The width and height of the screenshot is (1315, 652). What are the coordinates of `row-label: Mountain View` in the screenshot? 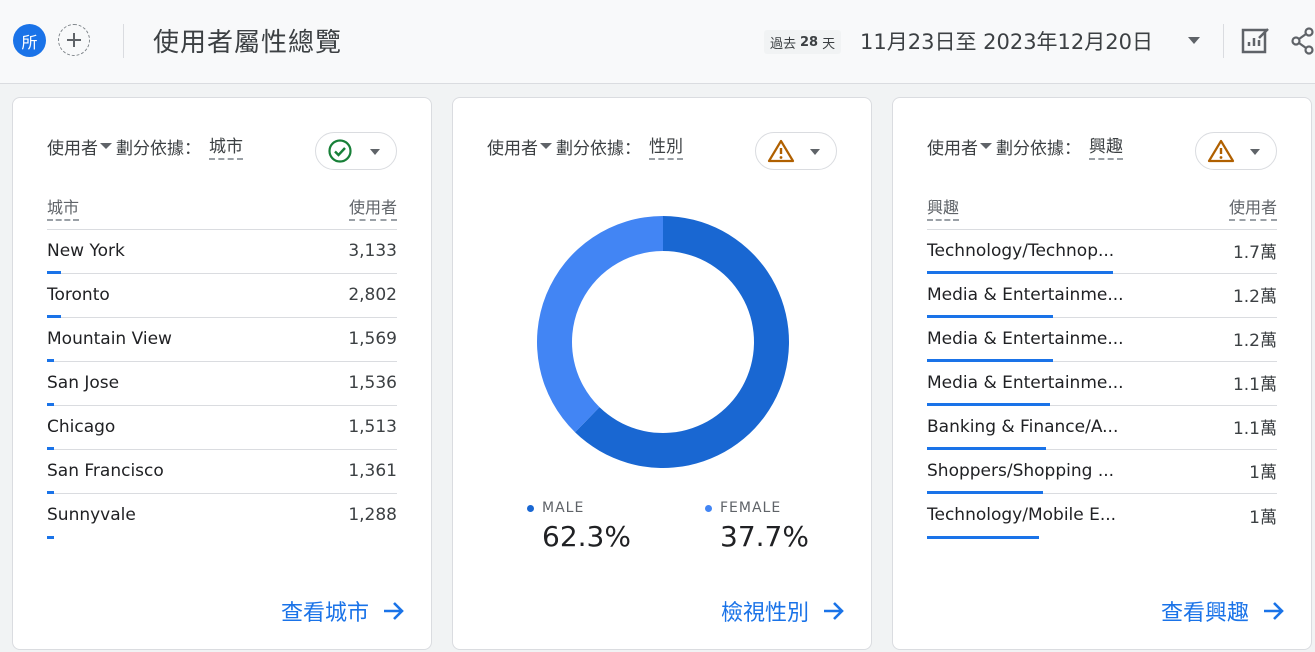 It's located at (109, 338).